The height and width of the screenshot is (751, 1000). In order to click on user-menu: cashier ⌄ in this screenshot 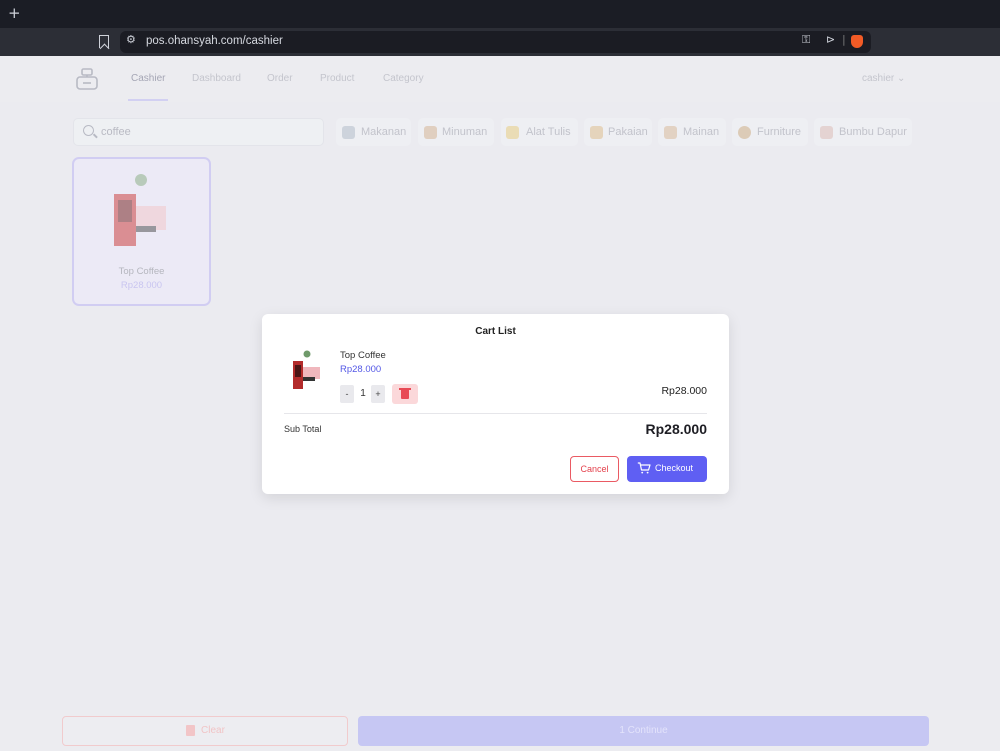, I will do `click(883, 78)`.